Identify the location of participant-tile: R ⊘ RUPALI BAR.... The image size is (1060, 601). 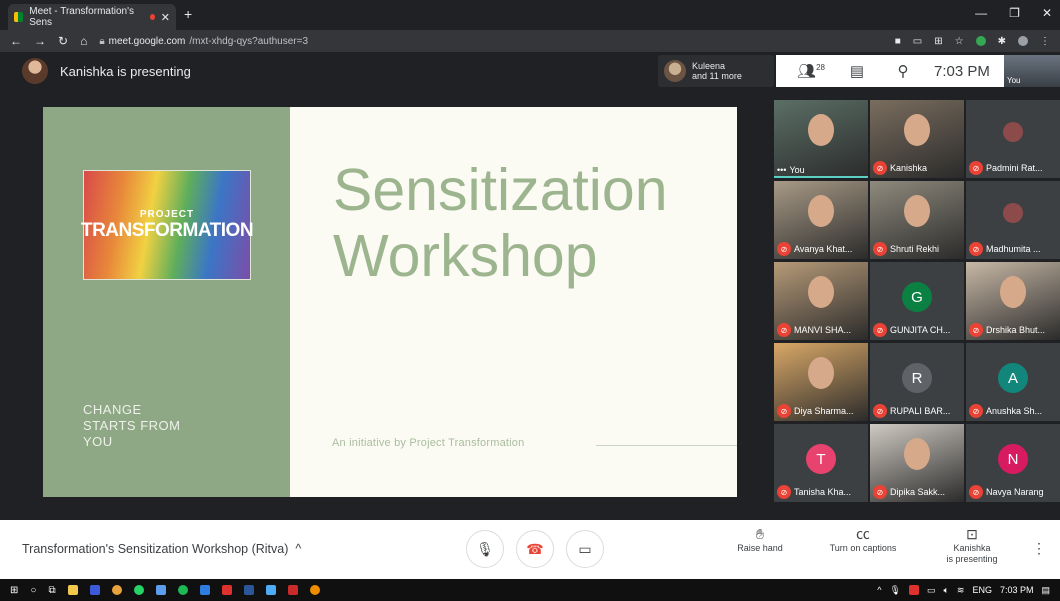
(917, 382).